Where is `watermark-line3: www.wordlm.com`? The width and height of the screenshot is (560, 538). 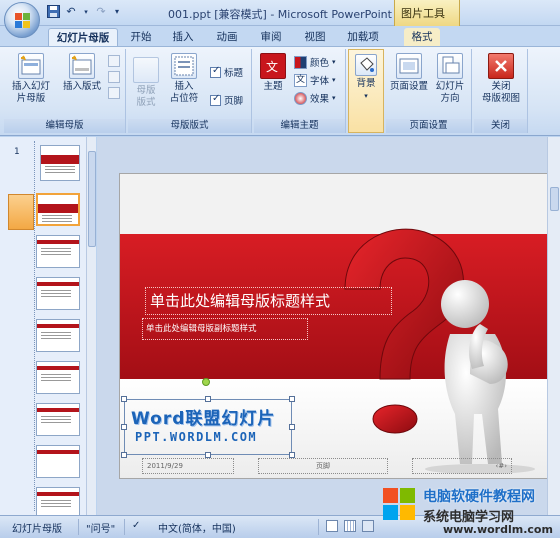
watermark-line3: www.wordlm.com is located at coordinates (498, 529).